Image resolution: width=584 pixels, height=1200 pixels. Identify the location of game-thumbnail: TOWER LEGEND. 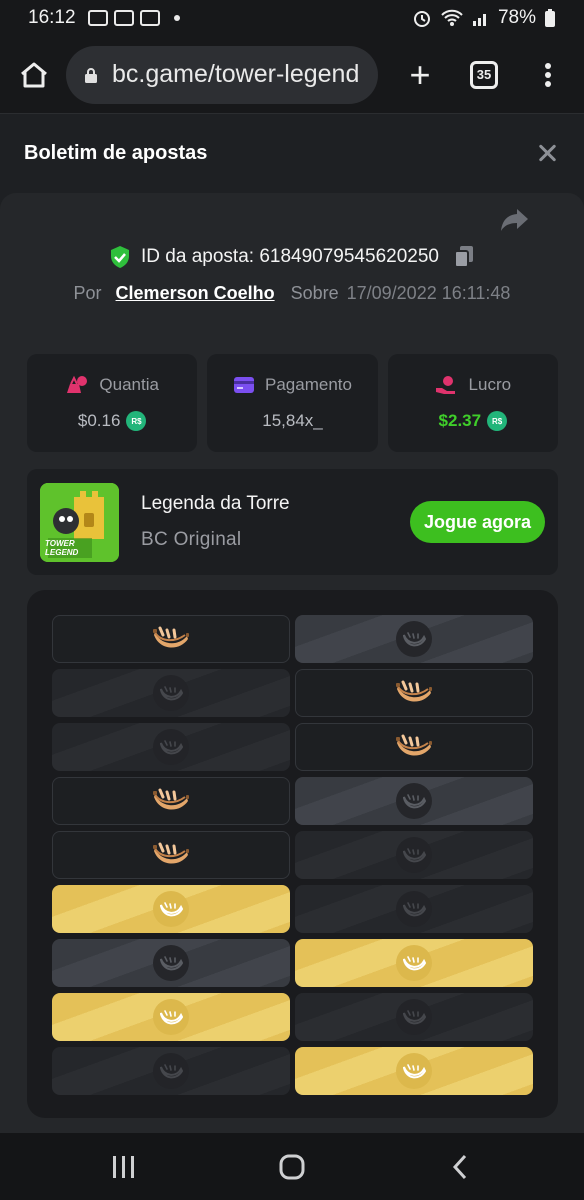
(79, 522).